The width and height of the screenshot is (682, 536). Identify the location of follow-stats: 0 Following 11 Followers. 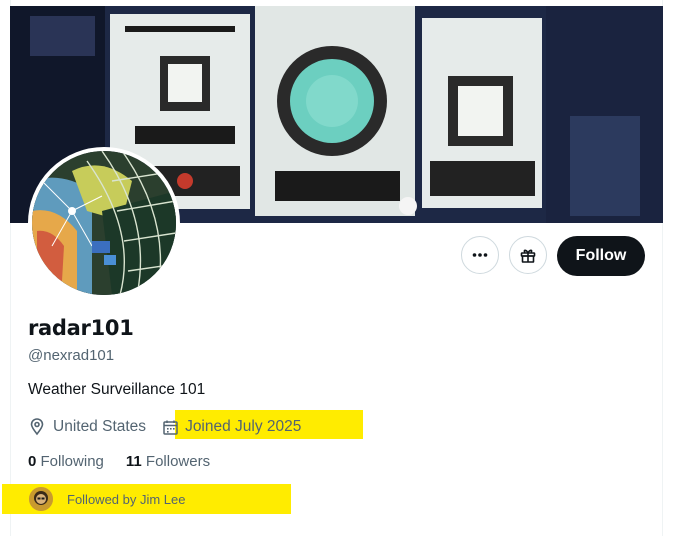
(119, 461).